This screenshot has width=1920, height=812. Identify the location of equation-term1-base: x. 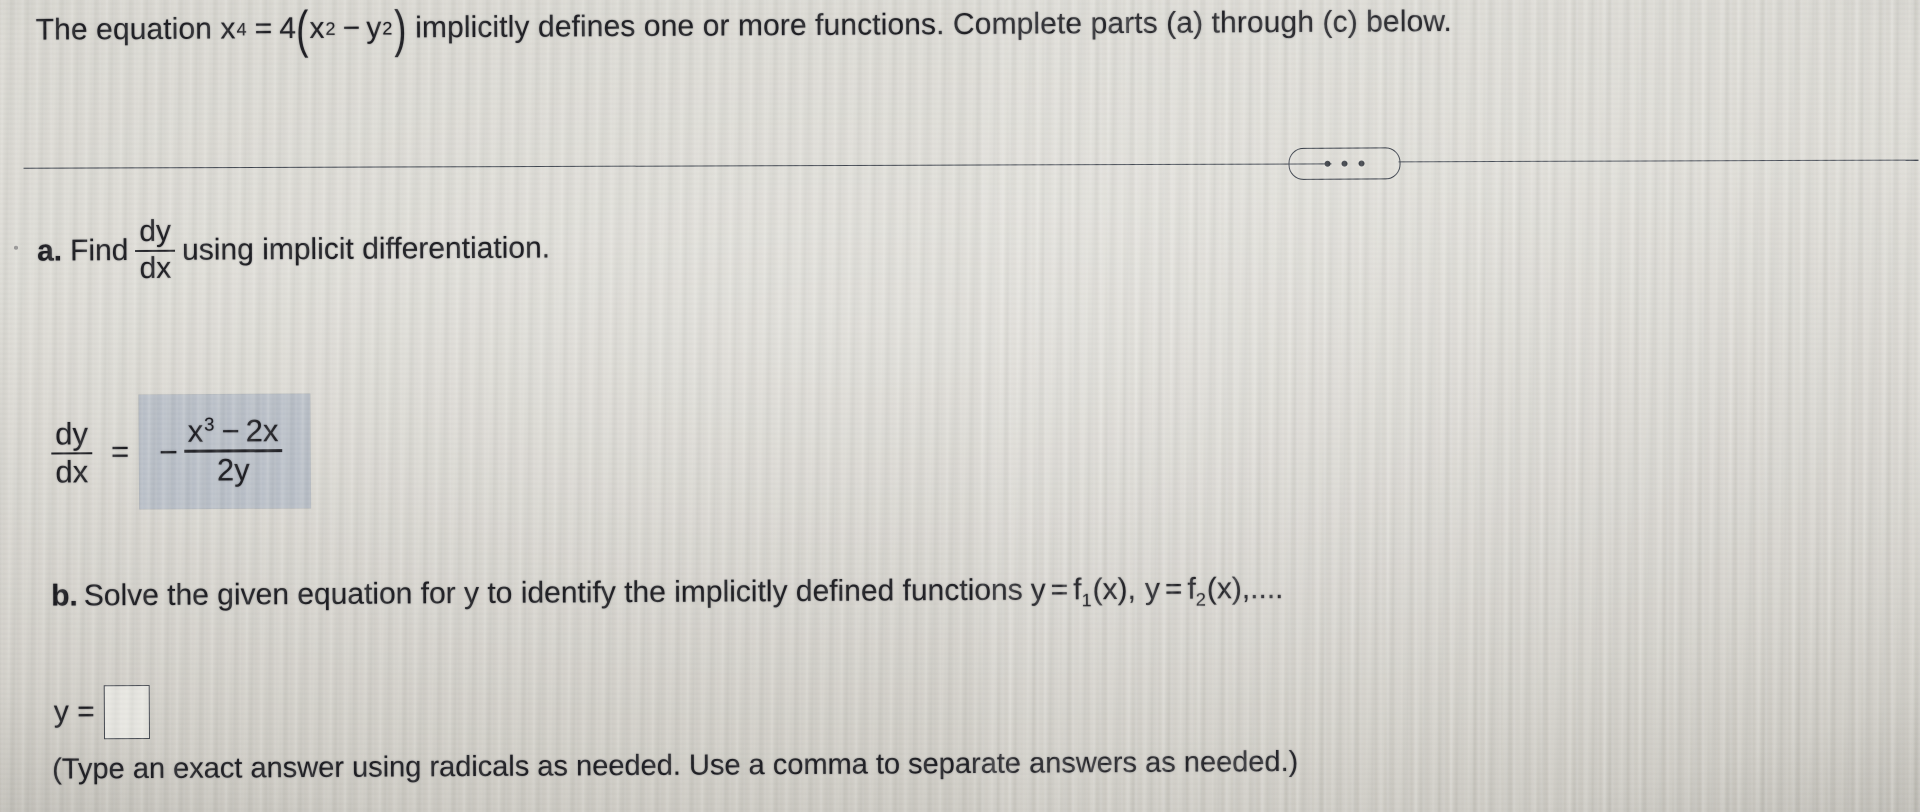
(317, 28).